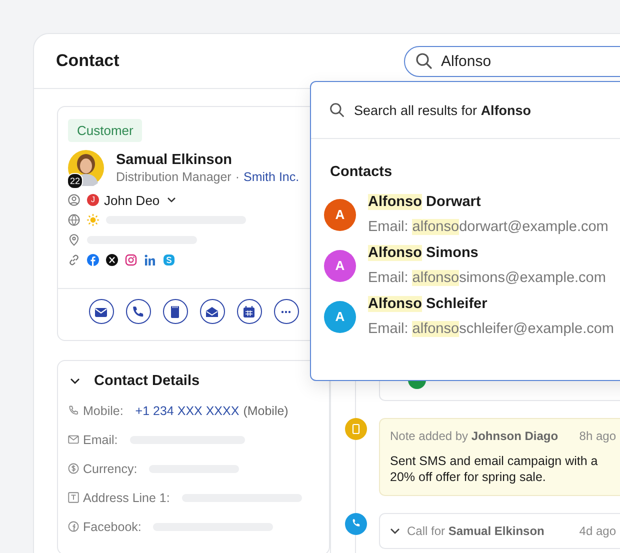  What do you see at coordinates (597, 436) in the screenshot?
I see `timestamp: 8h ago` at bounding box center [597, 436].